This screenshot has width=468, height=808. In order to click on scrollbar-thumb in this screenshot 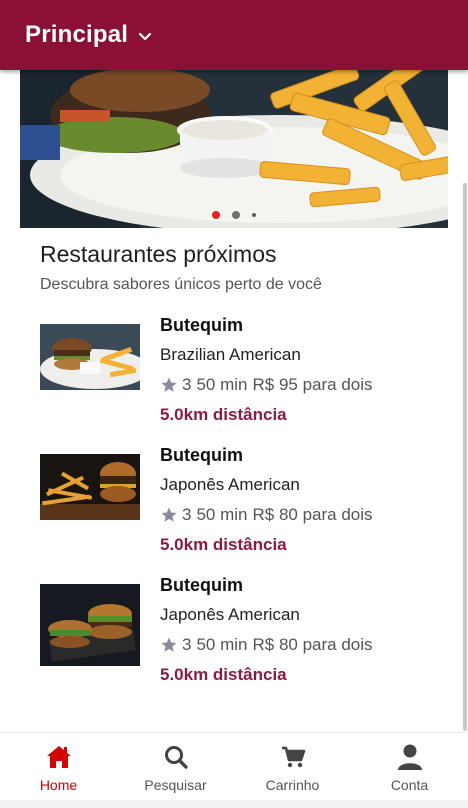, I will do `click(465, 457)`.